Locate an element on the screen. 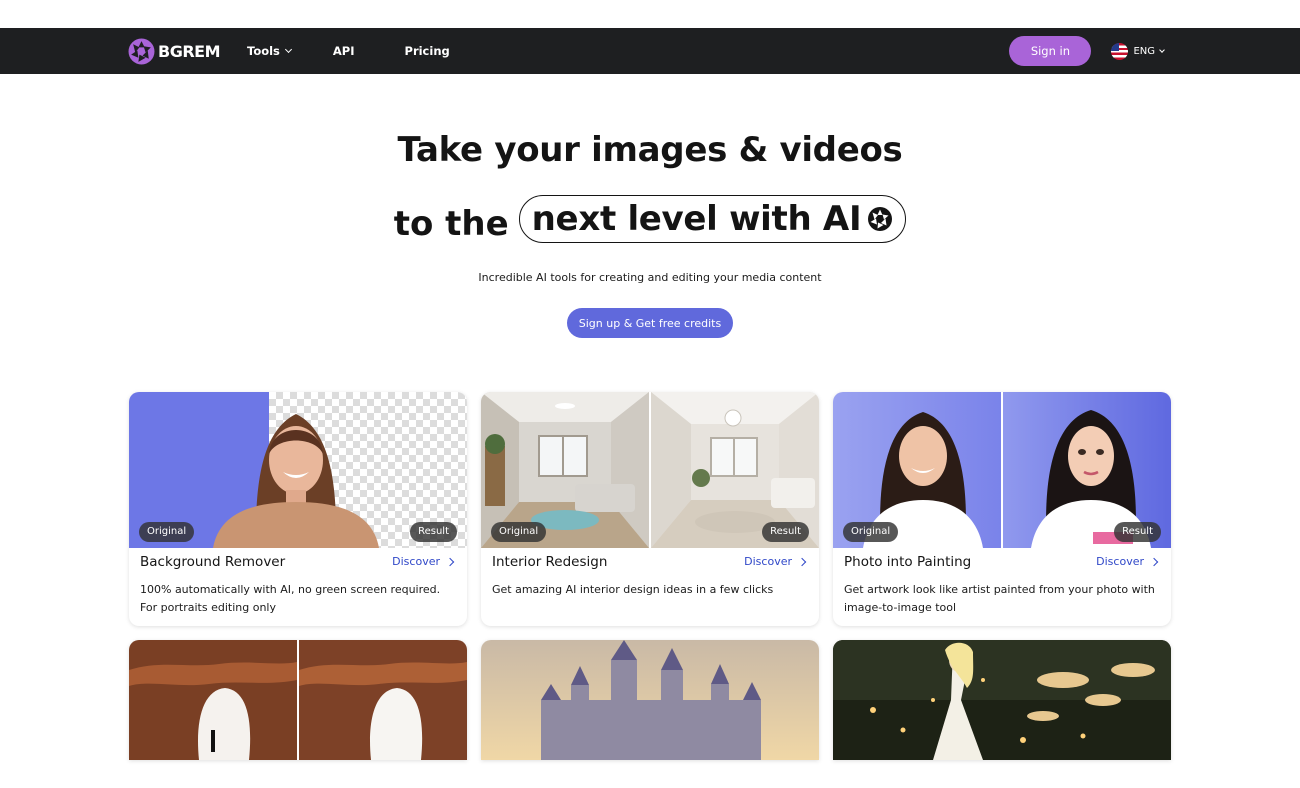 The image size is (1300, 788). language-selector: ENG is located at coordinates (1138, 51).